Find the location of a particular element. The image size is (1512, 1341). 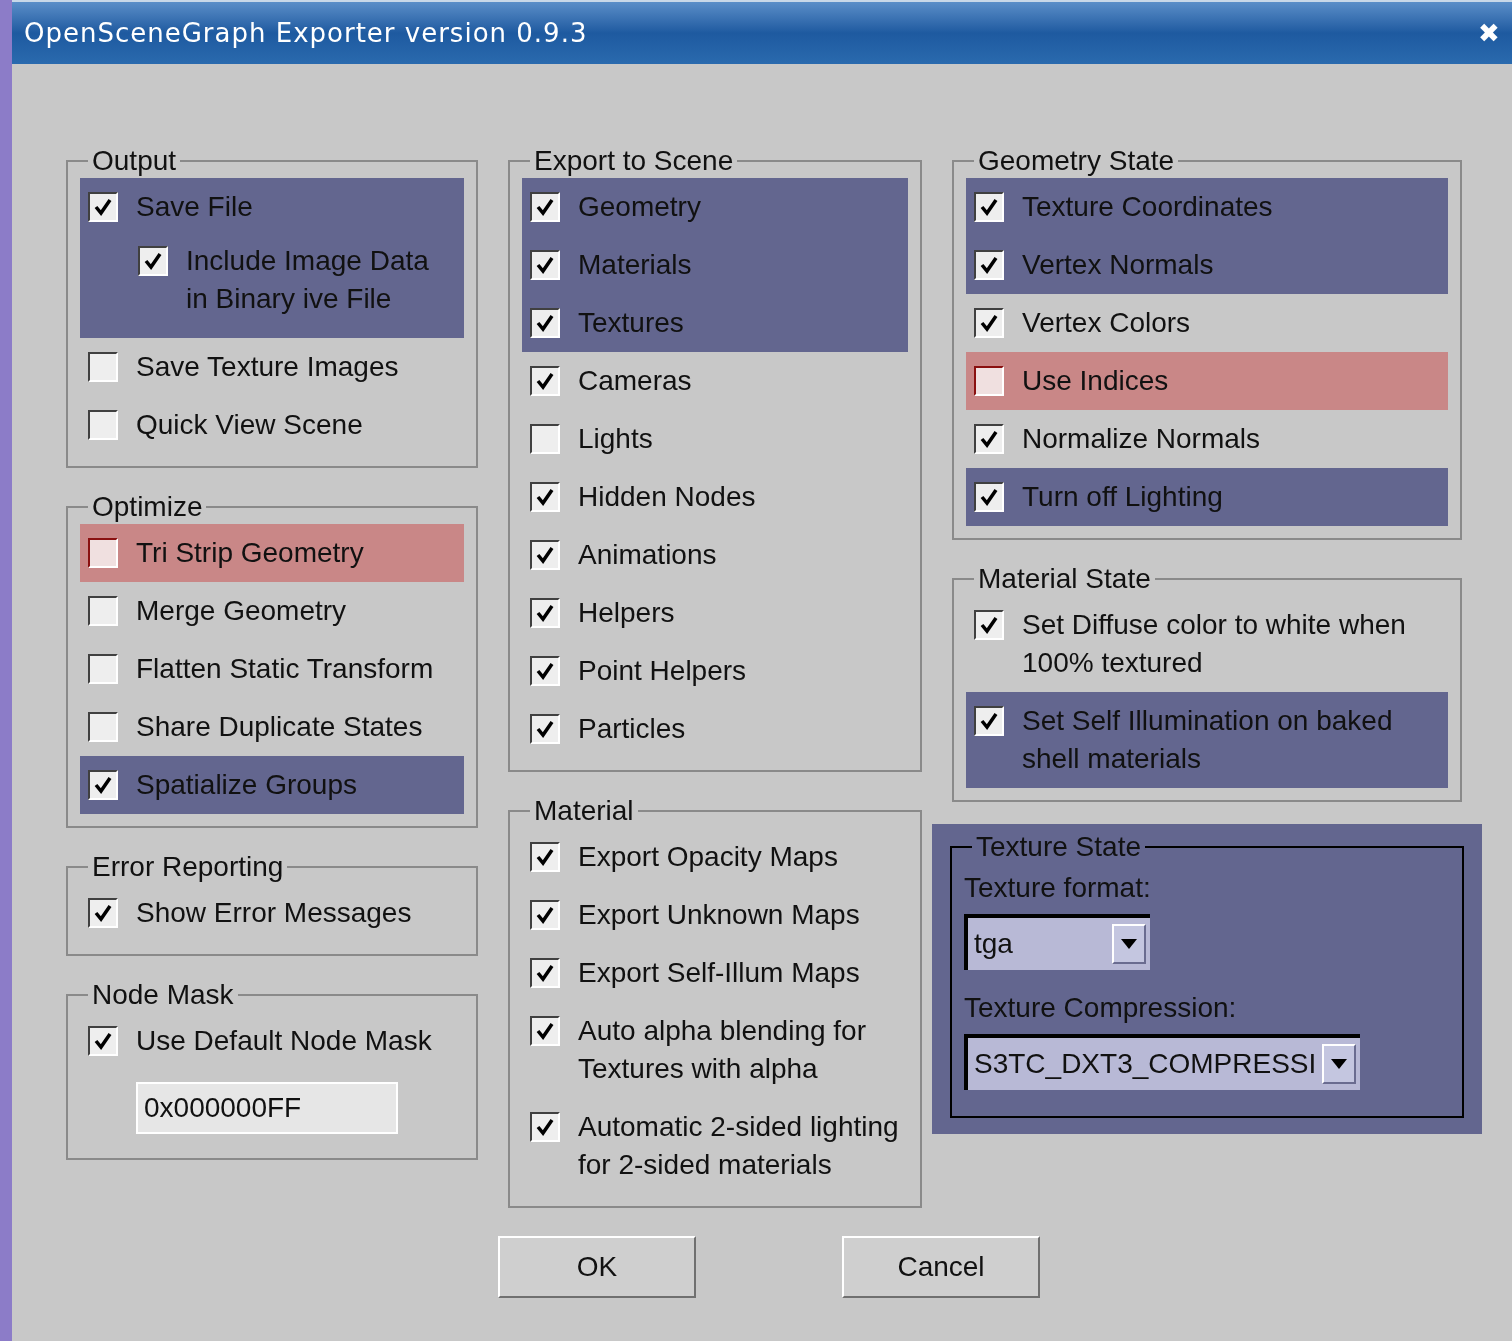

checkbox-label: Cameras is located at coordinates (635, 381).